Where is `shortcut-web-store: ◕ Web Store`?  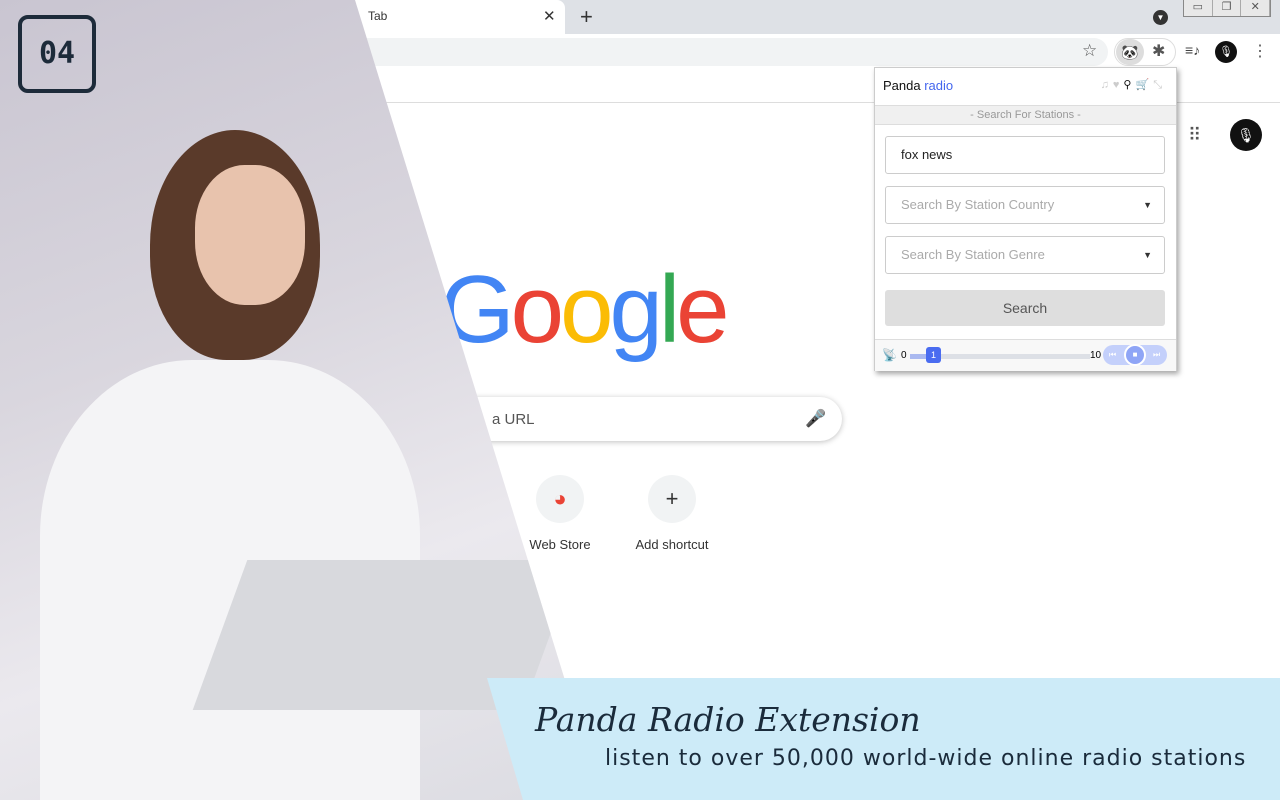
shortcut-web-store: ◕ Web Store is located at coordinates (560, 513).